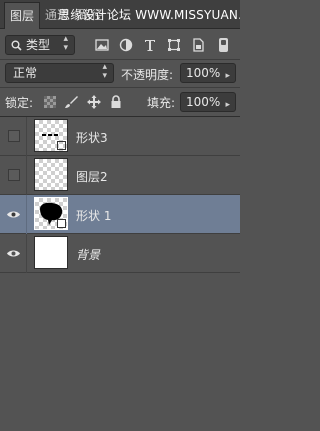 Image resolution: width=320 pixels, height=431 pixels. What do you see at coordinates (150, 45) in the screenshot?
I see `type-filter-icon` at bounding box center [150, 45].